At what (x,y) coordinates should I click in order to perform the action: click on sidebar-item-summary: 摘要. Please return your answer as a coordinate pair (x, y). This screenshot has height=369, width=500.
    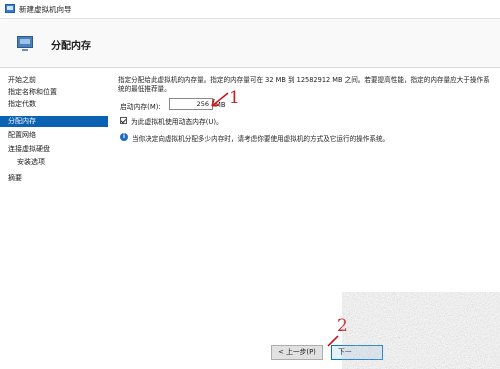
    Looking at the image, I should click on (54, 178).